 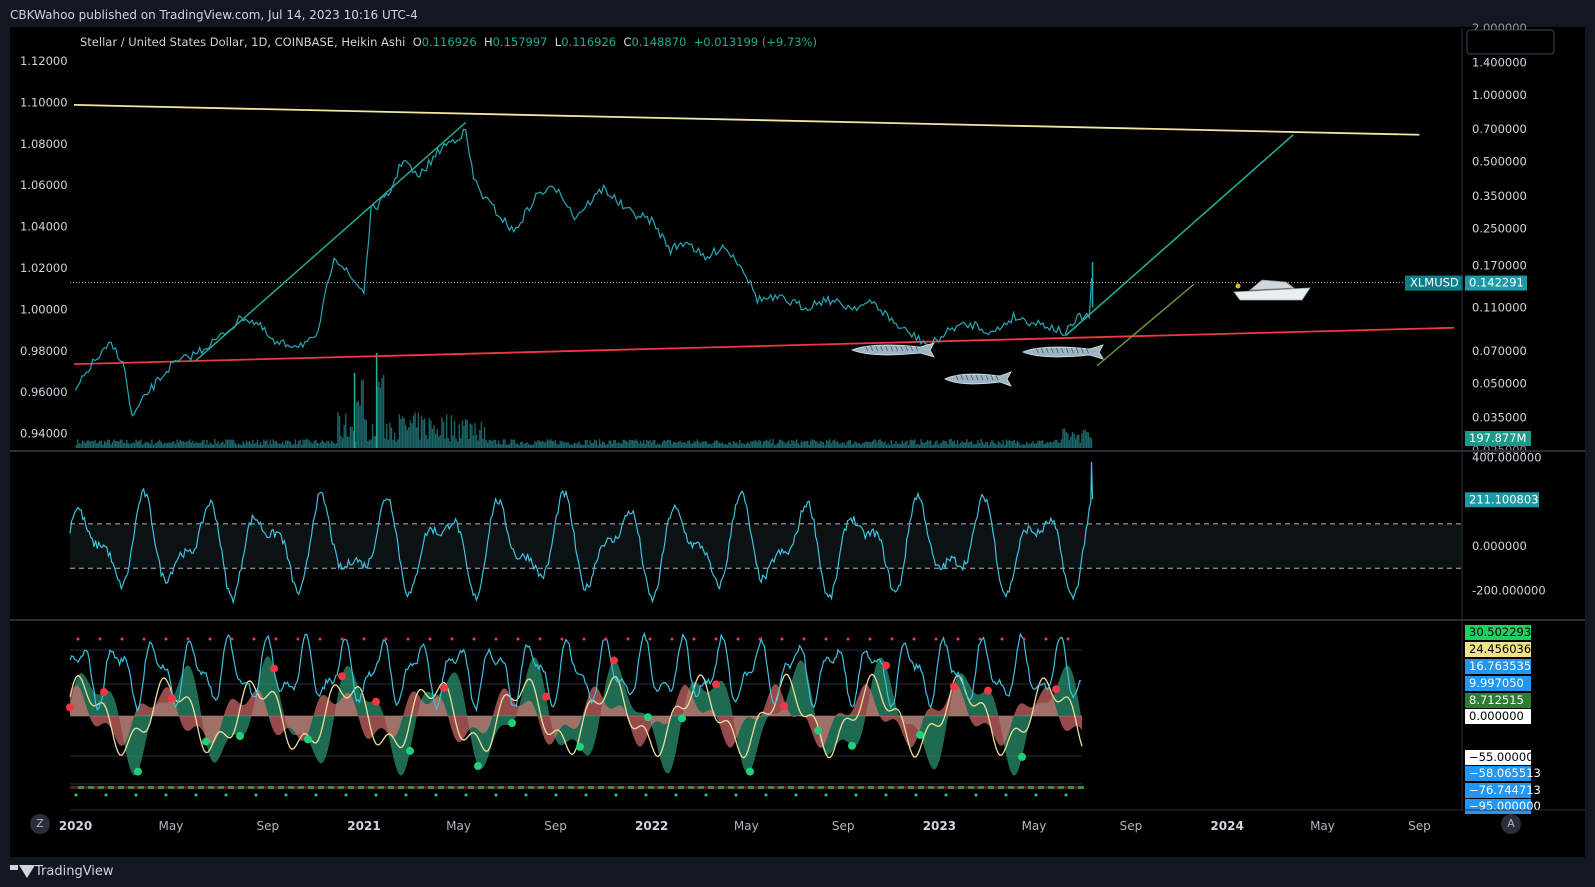 What do you see at coordinates (1505, 773) in the screenshot?
I see `osc2-value-tag: −58.065513` at bounding box center [1505, 773].